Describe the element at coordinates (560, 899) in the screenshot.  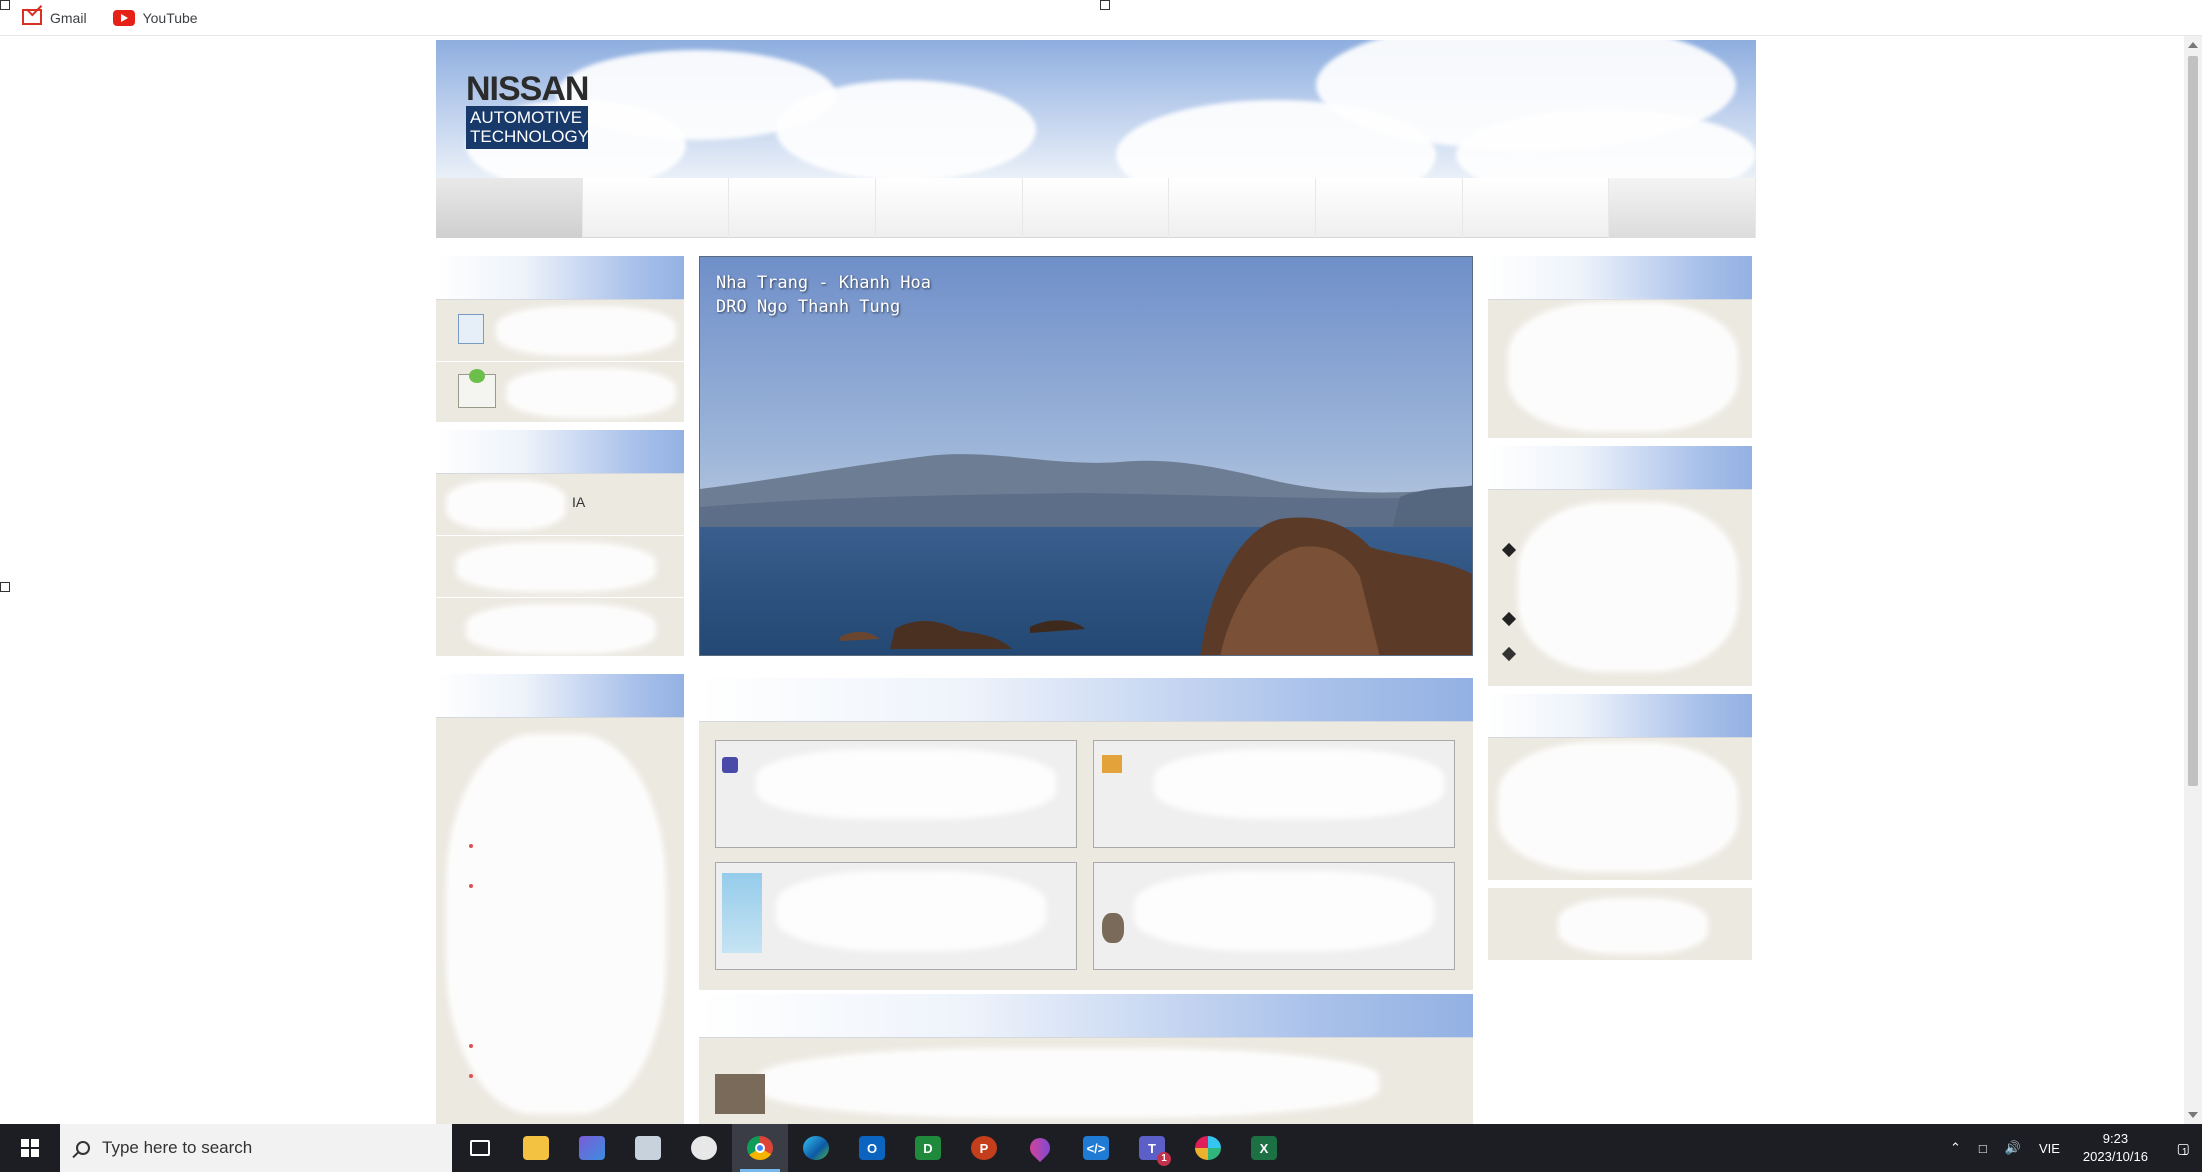
I see `left-panel-list` at that location.